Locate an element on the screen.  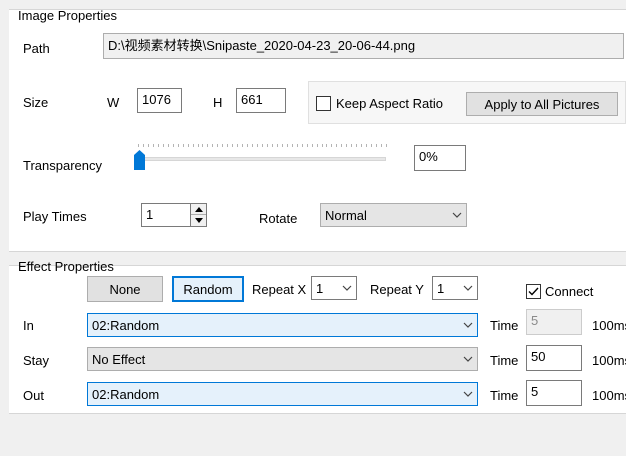
play-times-input: 1 is located at coordinates (166, 215).